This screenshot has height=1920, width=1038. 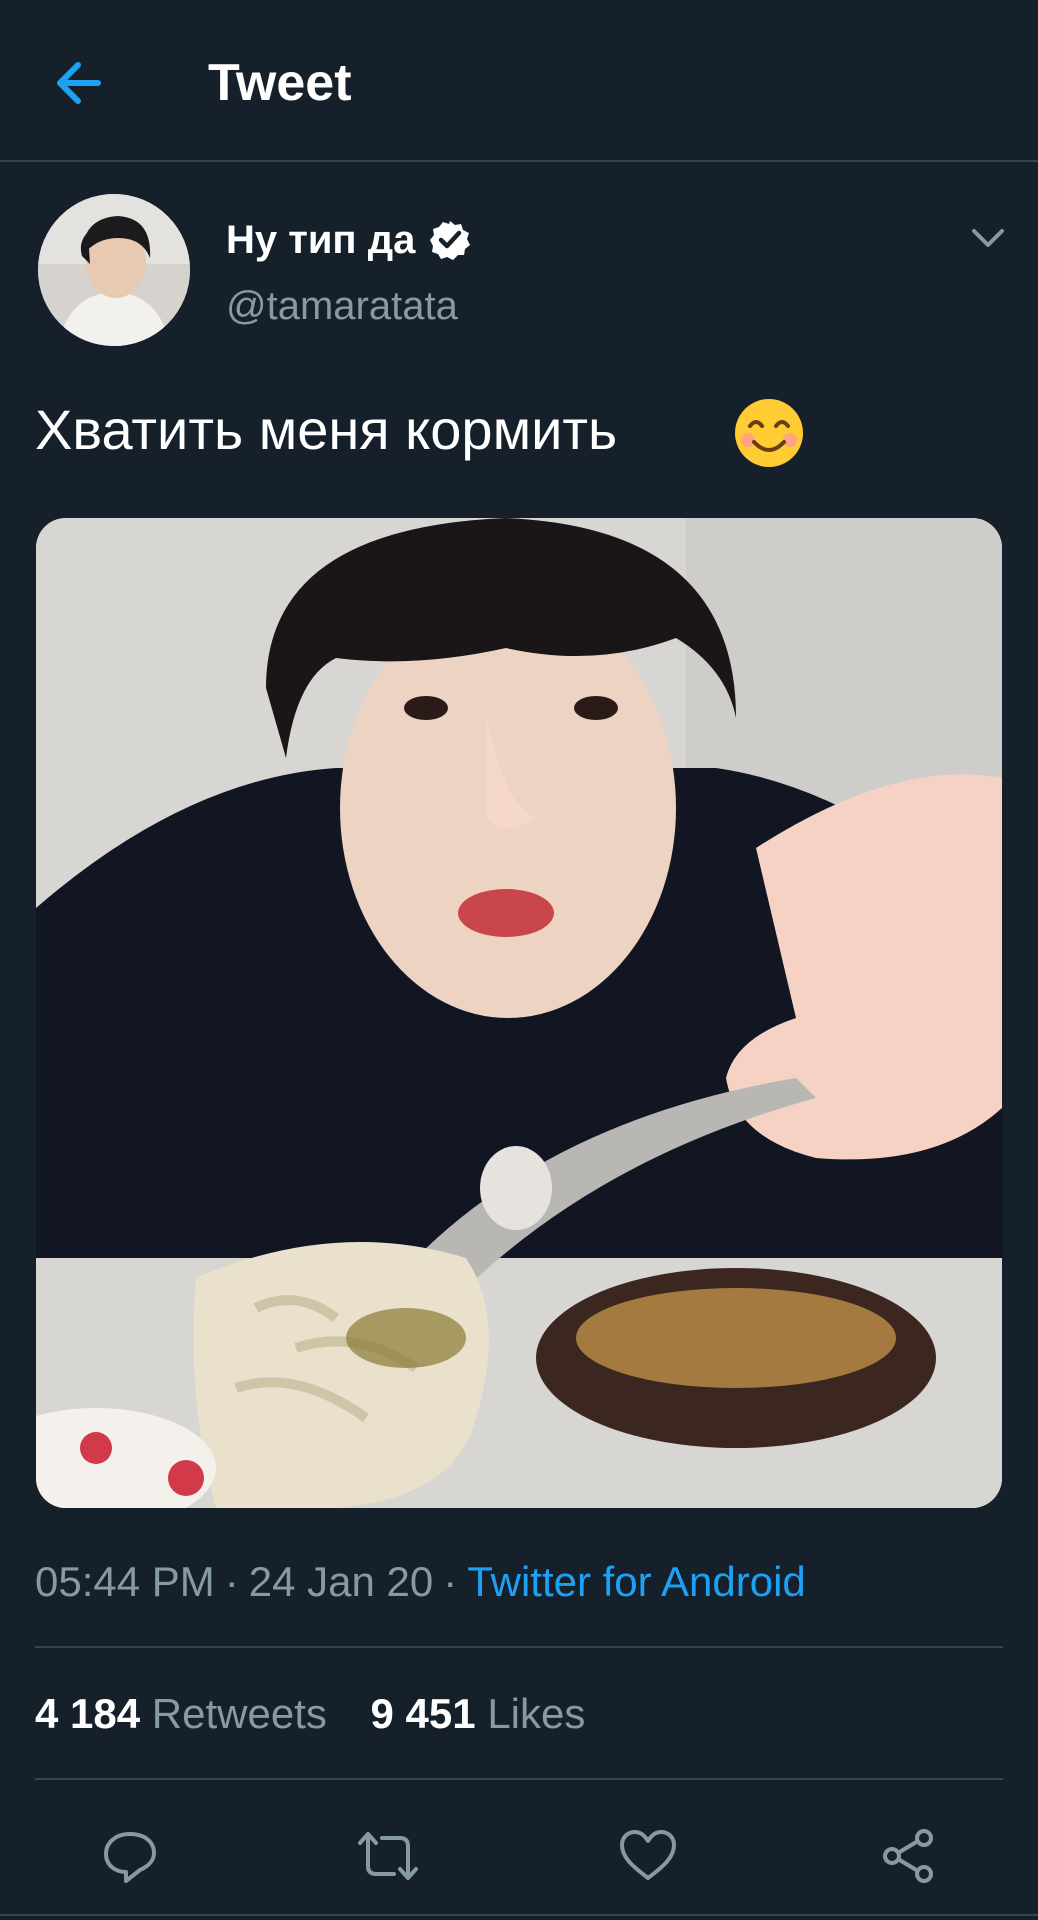 What do you see at coordinates (321, 239) in the screenshot?
I see `author-name: Ну тип да` at bounding box center [321, 239].